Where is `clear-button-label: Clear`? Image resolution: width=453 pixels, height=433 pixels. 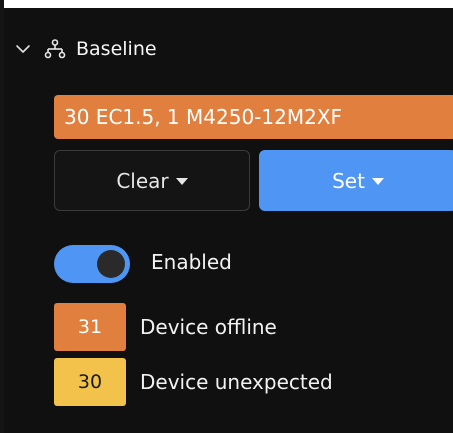
clear-button-label: Clear is located at coordinates (142, 180).